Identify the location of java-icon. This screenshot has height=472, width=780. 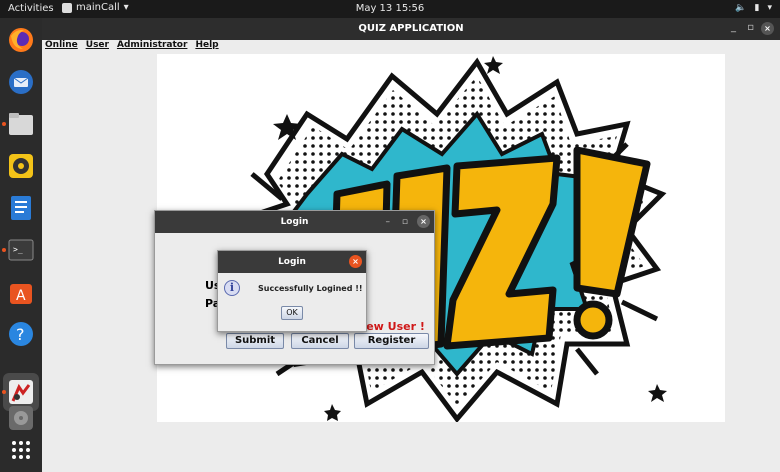
(21, 392).